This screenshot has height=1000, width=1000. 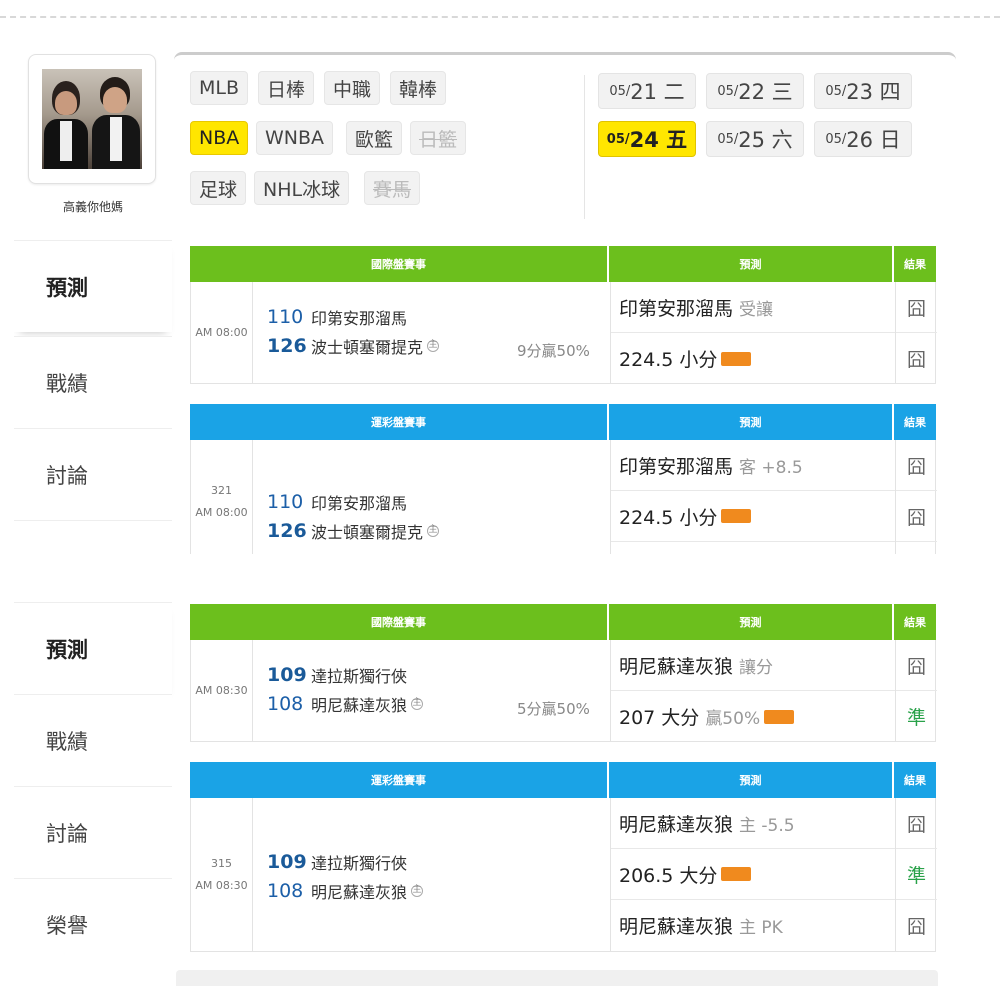 What do you see at coordinates (761, 928) in the screenshot?
I see `prediction-line: 主 PK` at bounding box center [761, 928].